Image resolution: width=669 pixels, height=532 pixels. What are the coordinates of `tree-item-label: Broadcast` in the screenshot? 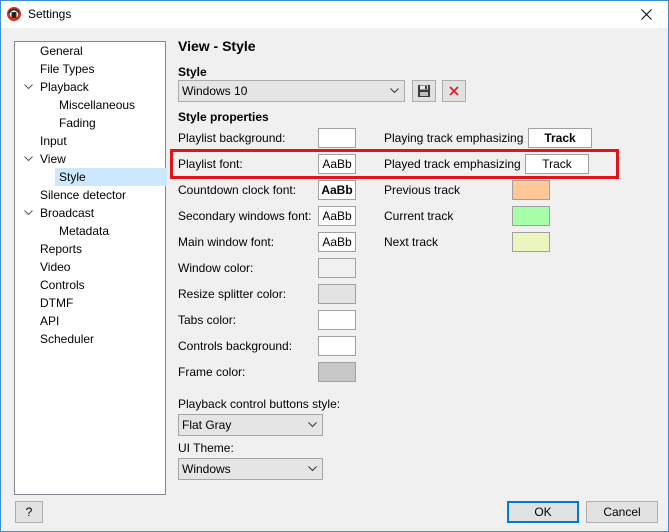 It's located at (67, 213).